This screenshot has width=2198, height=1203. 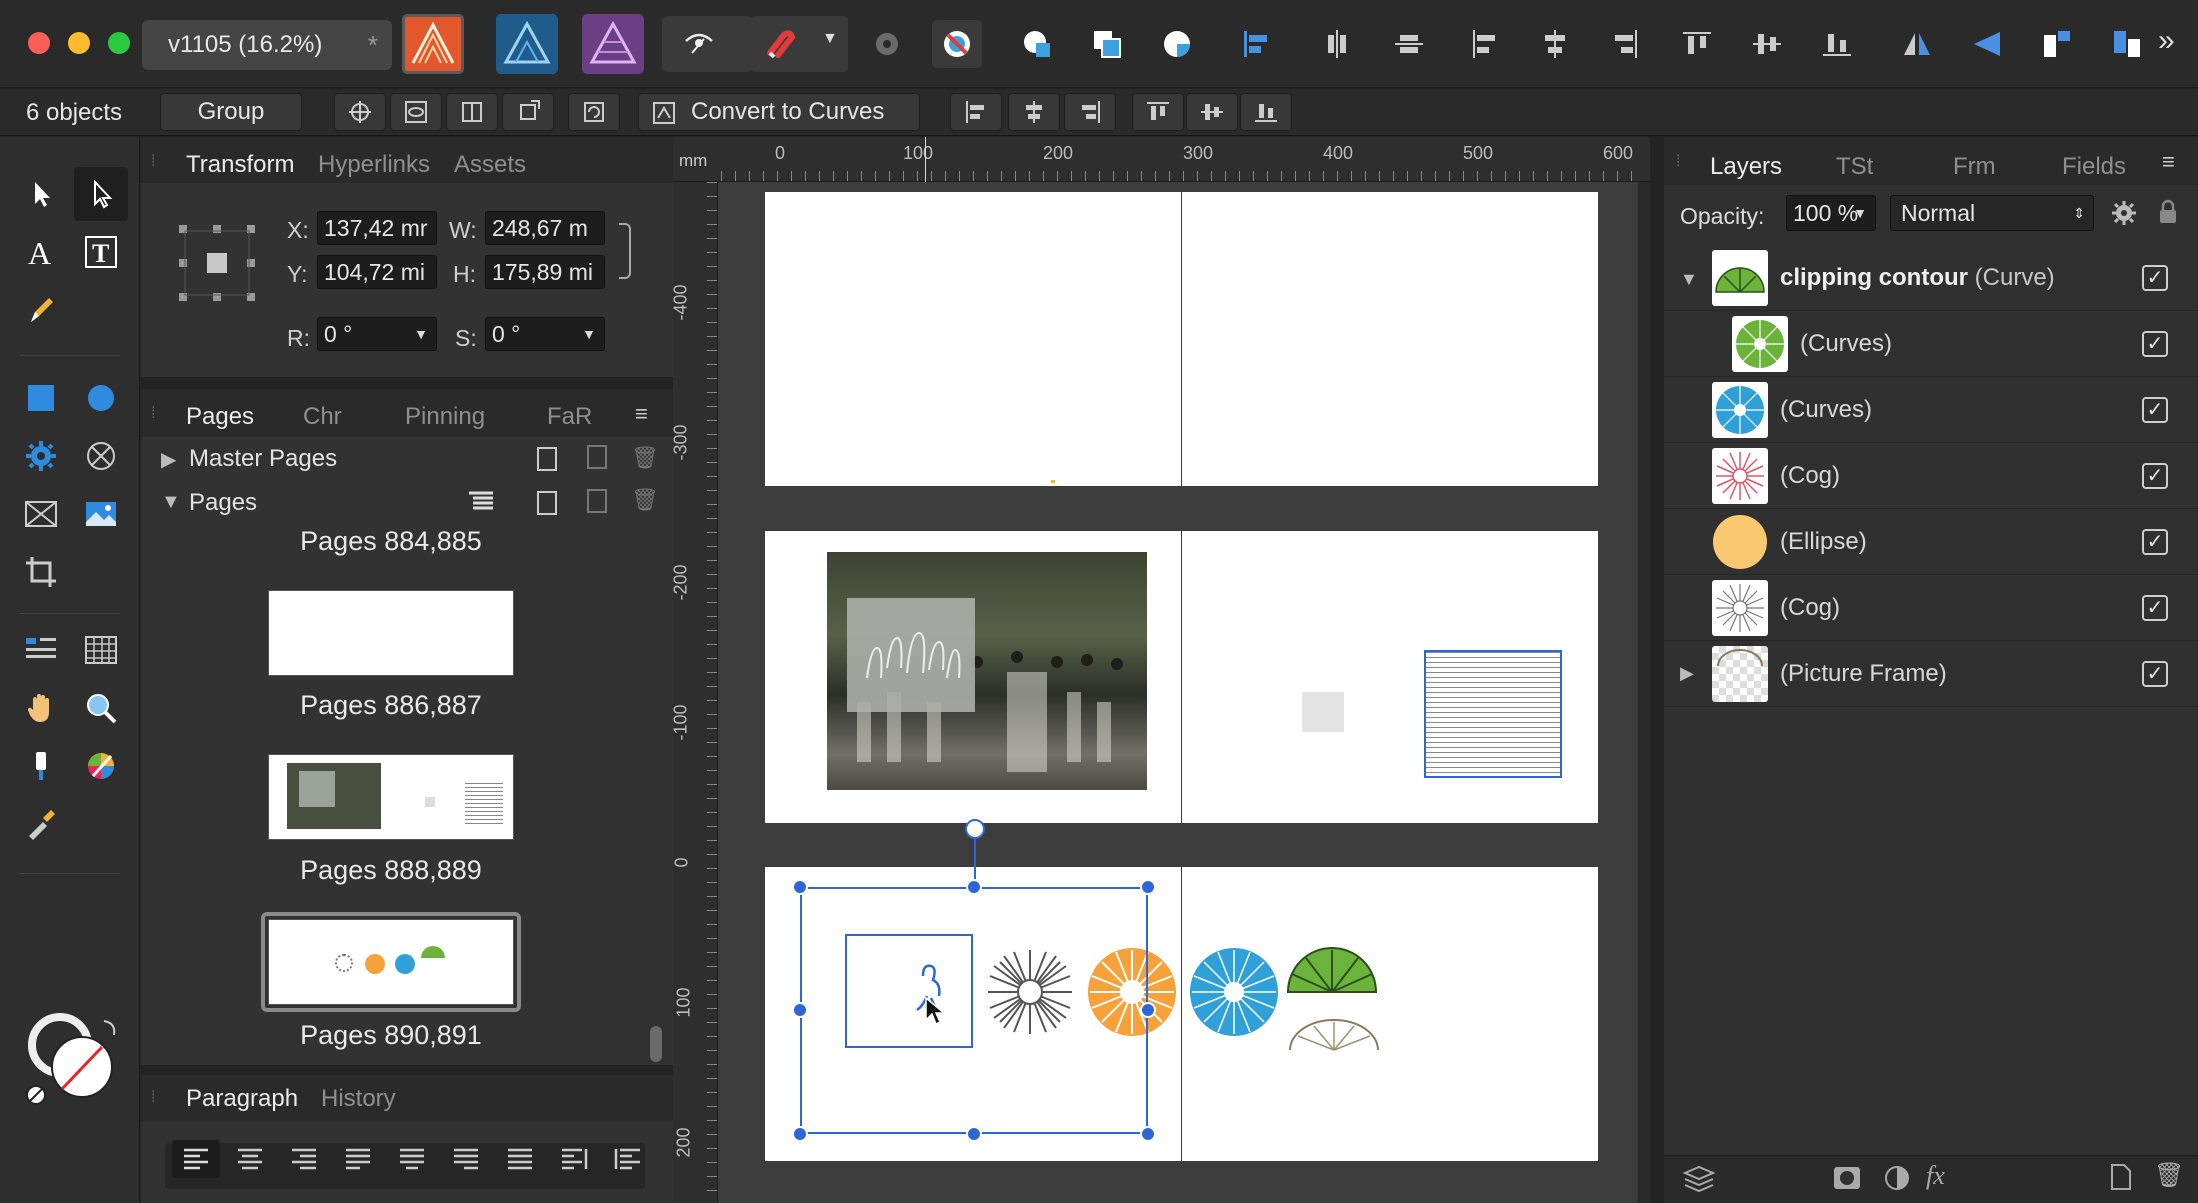 What do you see at coordinates (2094, 167) in the screenshot?
I see `tab-fields: Fields` at bounding box center [2094, 167].